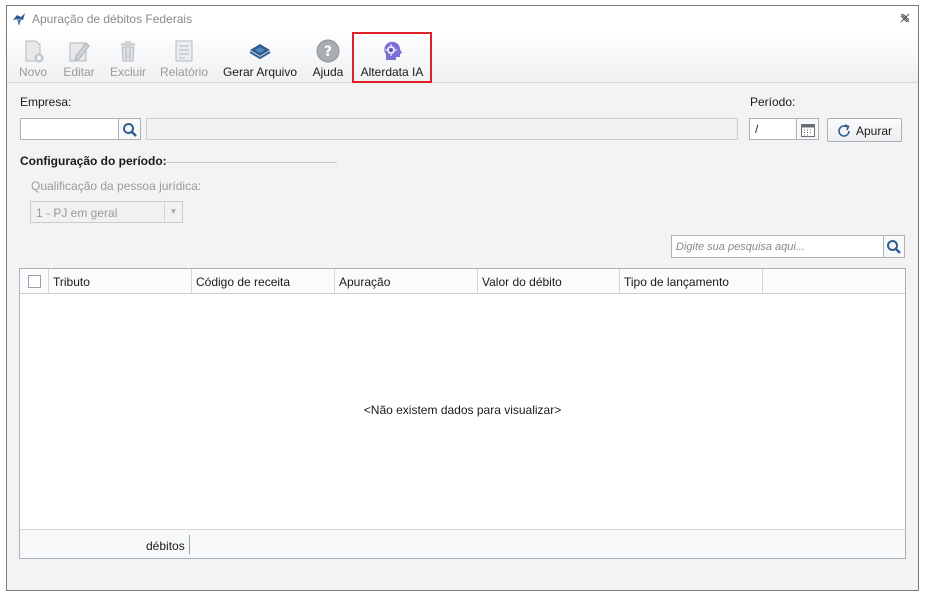 Image resolution: width=925 pixels, height=599 pixels. Describe the element at coordinates (189, 544) in the screenshot. I see `footer-divider` at that location.